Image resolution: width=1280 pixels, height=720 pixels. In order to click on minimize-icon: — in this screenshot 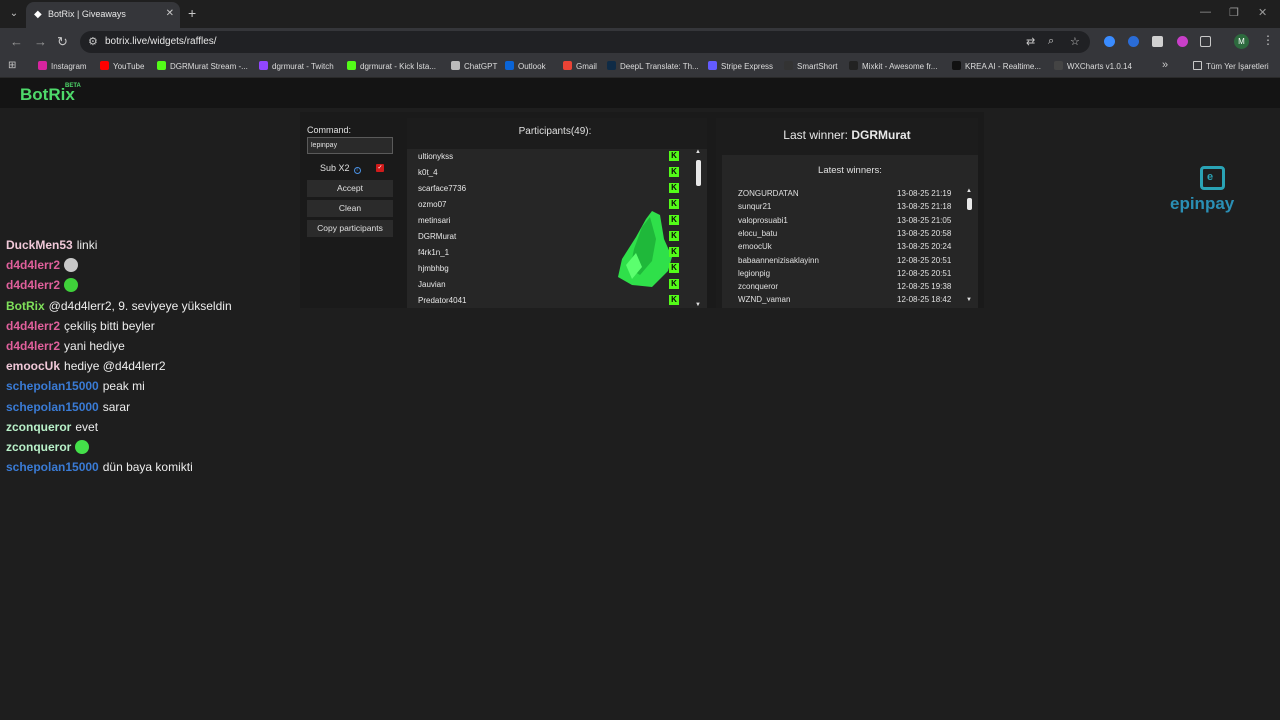, I will do `click(1205, 12)`.